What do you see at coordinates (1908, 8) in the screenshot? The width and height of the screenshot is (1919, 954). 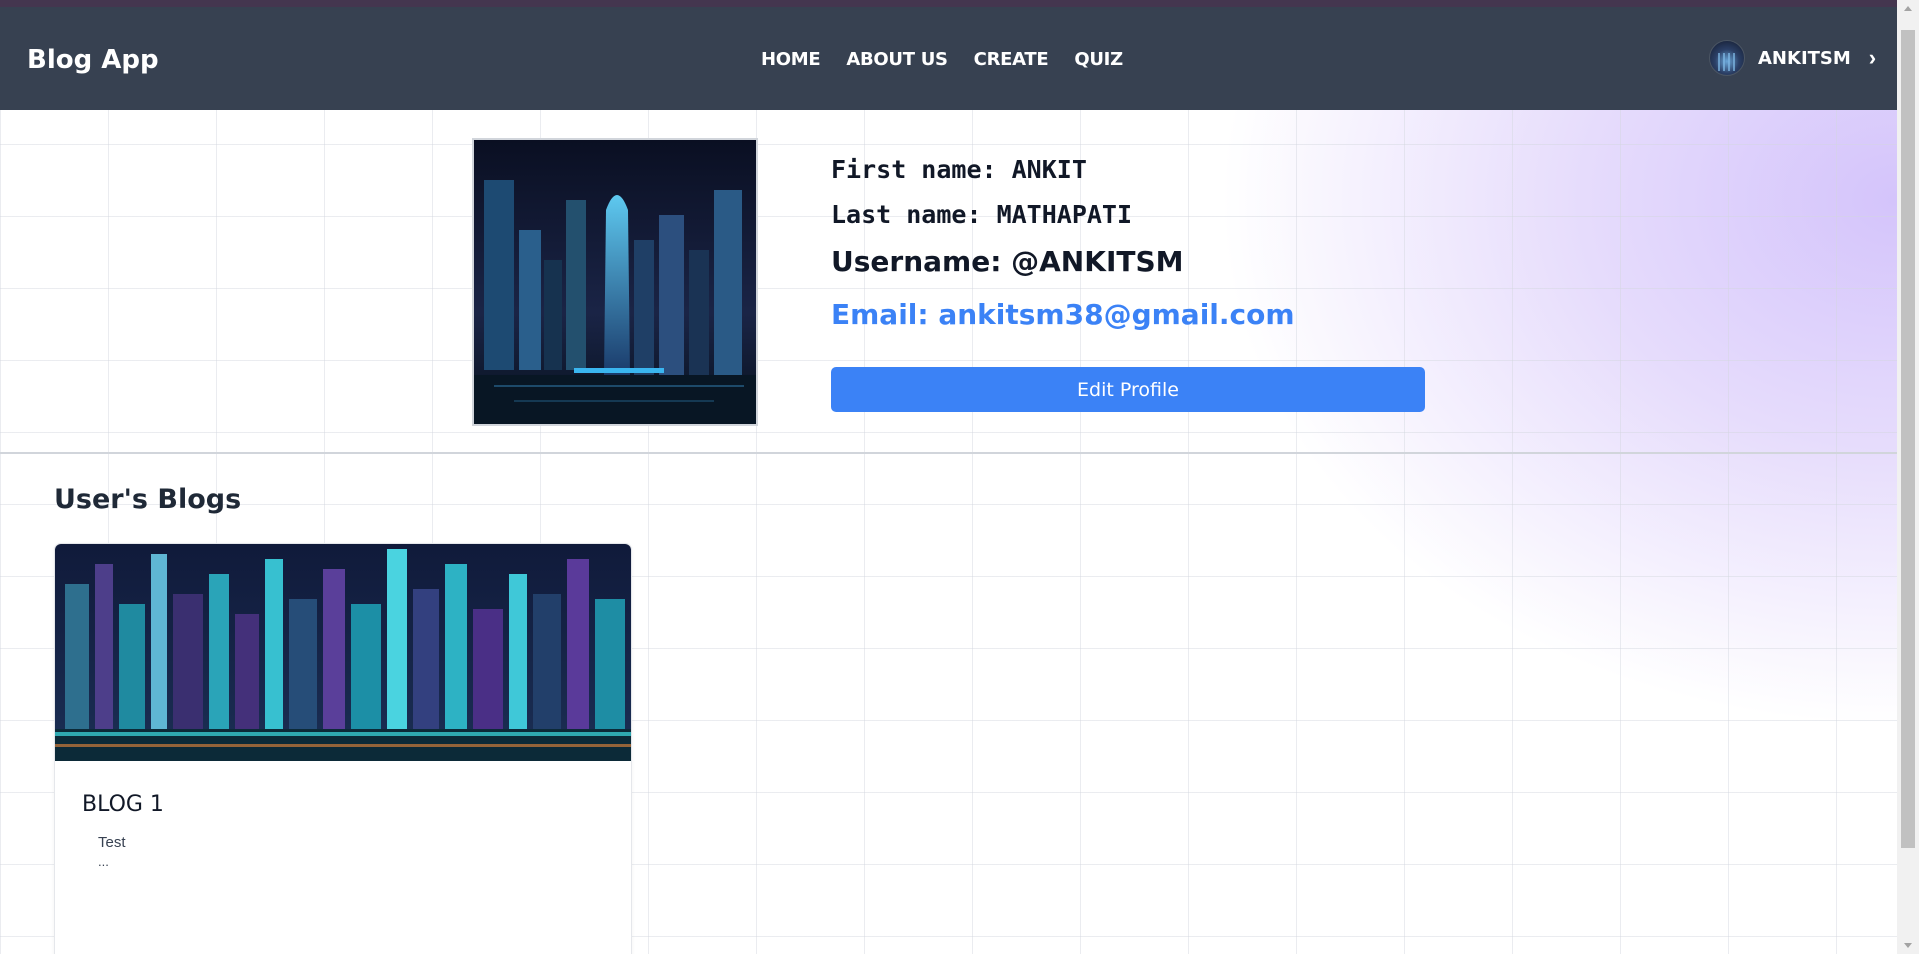 I see `scroll-up-arrow-icon` at bounding box center [1908, 8].